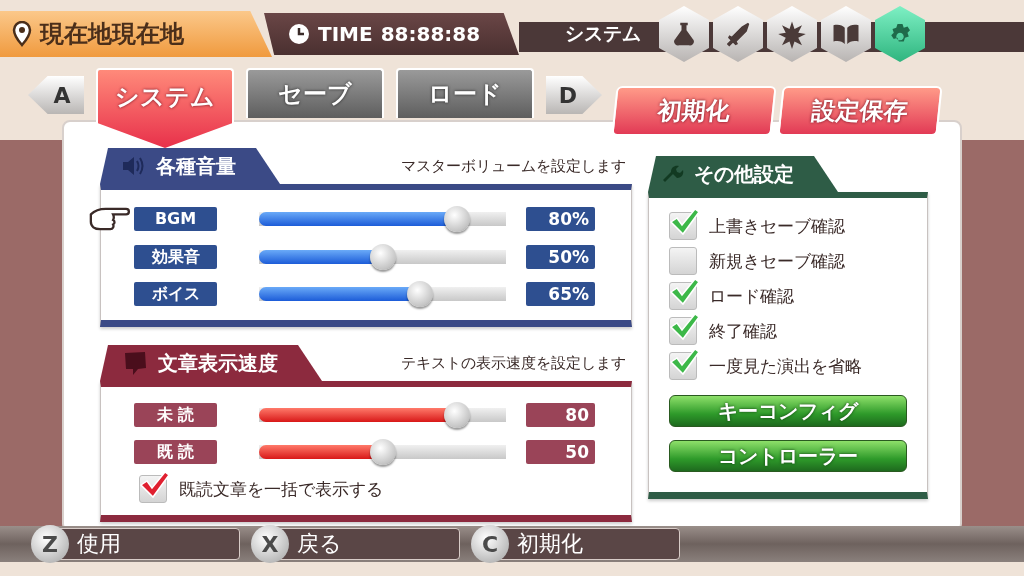 The image size is (1024, 576). Describe the element at coordinates (50, 544) in the screenshot. I see `key-cap: Z` at that location.